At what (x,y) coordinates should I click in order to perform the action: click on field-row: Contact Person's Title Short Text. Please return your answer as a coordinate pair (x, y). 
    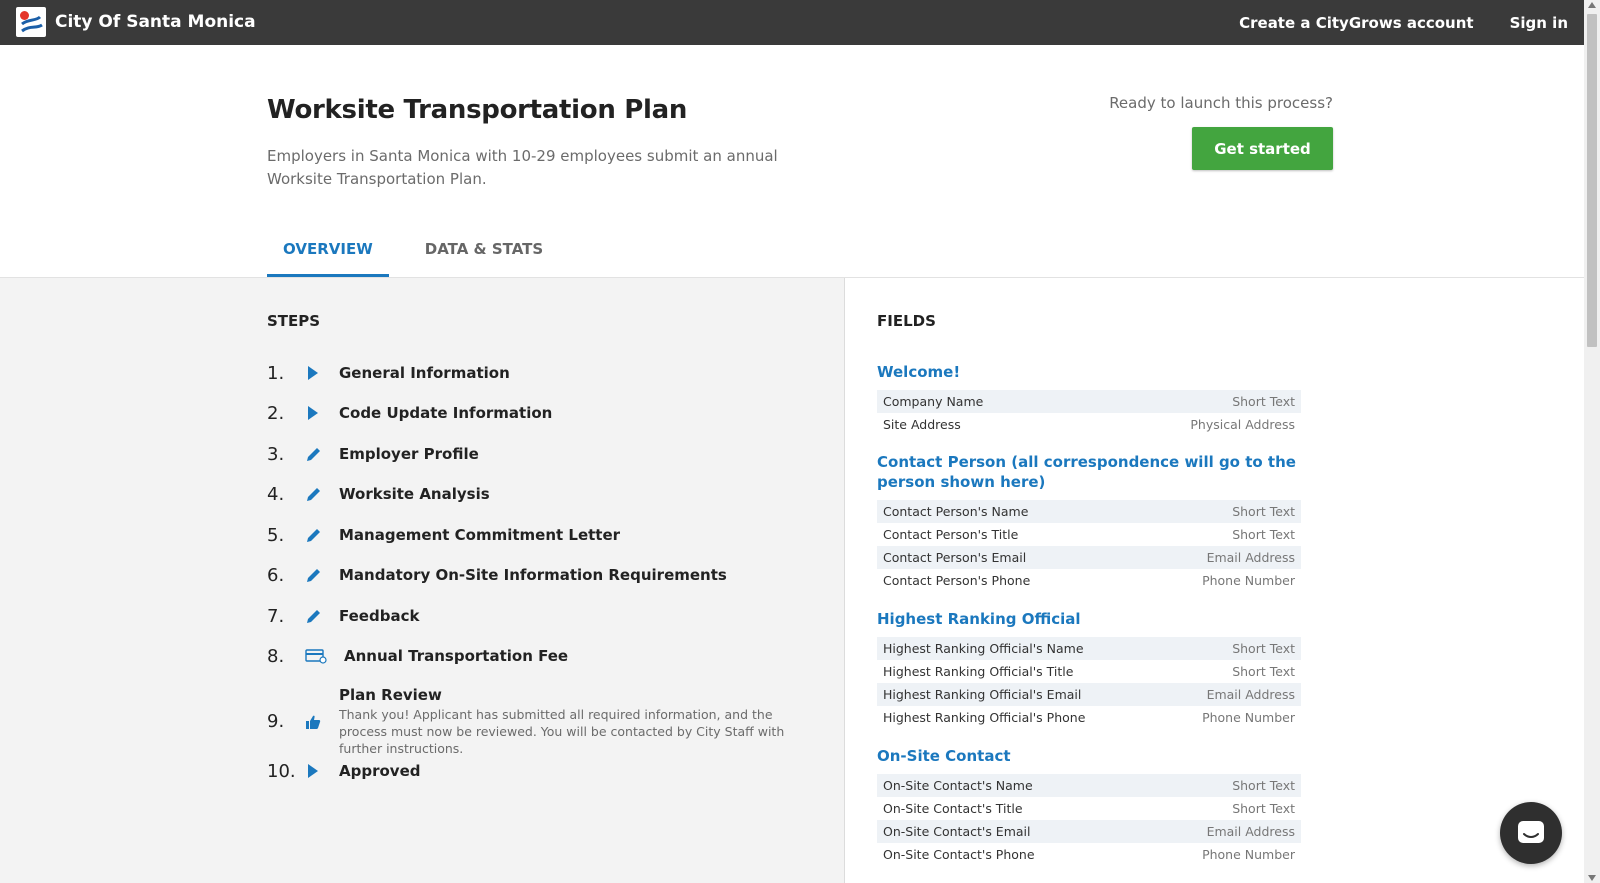
    Looking at the image, I should click on (1089, 534).